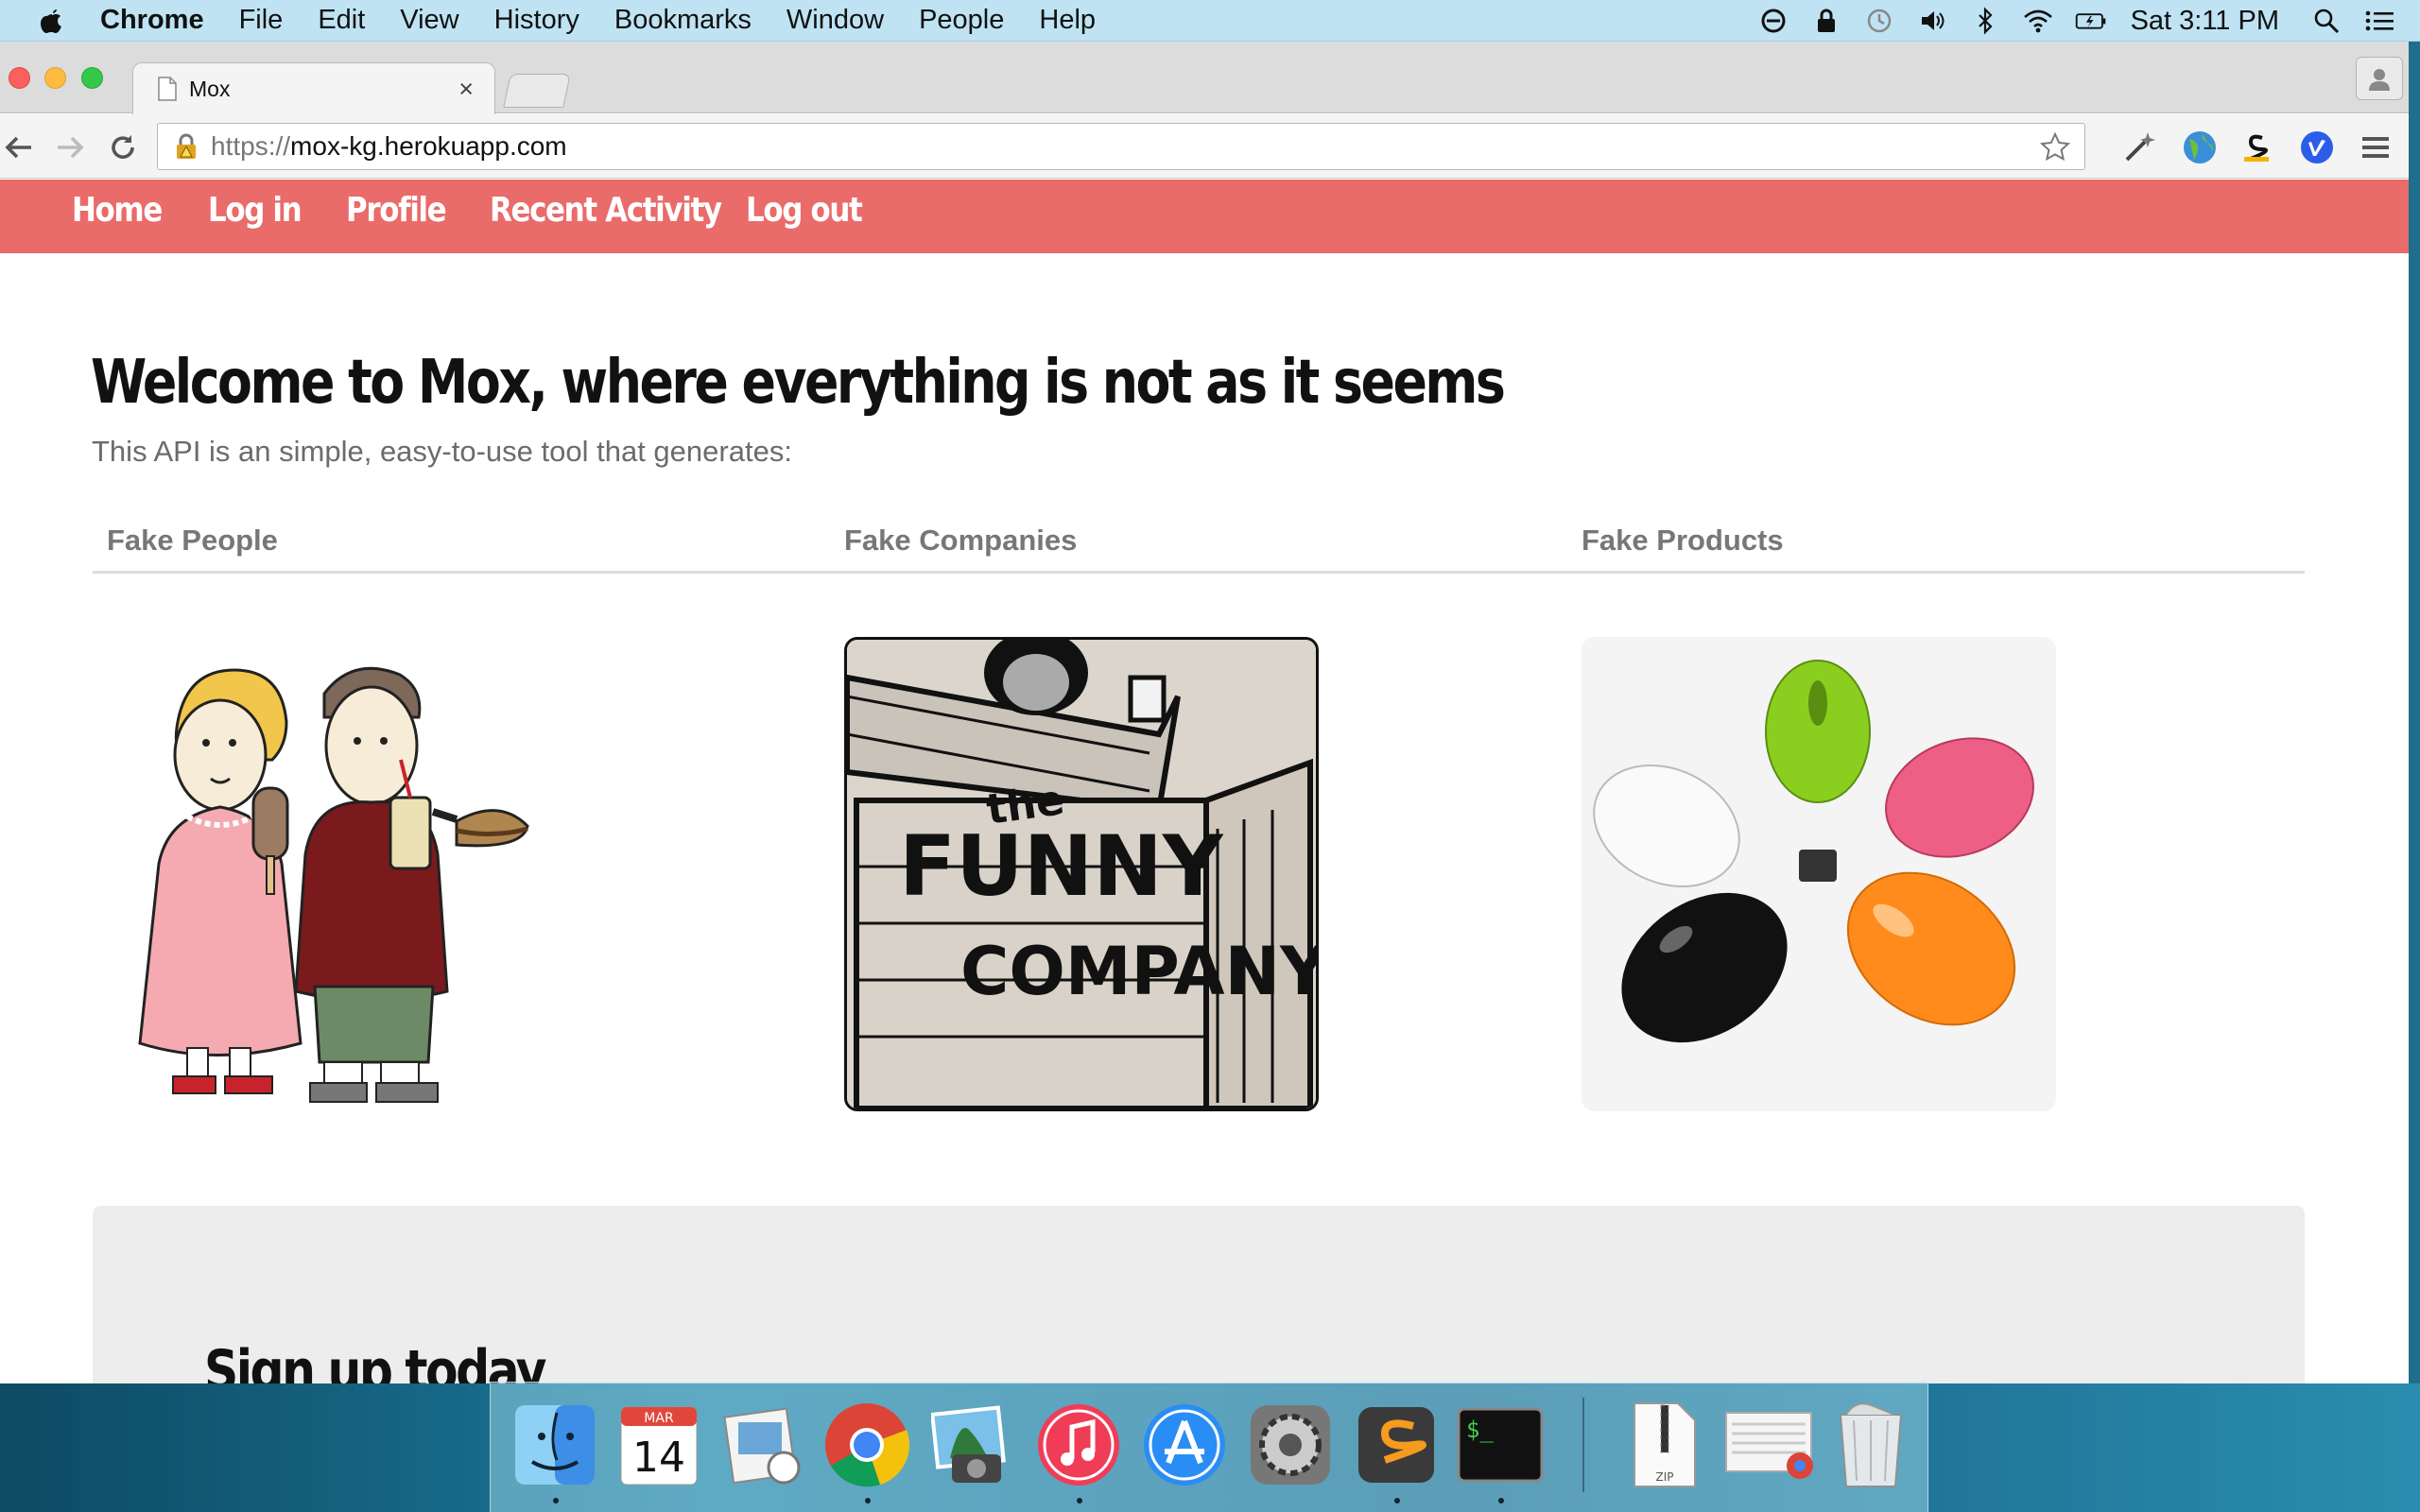 The image size is (2420, 1512). I want to click on s-extension-icon, so click(2256, 147).